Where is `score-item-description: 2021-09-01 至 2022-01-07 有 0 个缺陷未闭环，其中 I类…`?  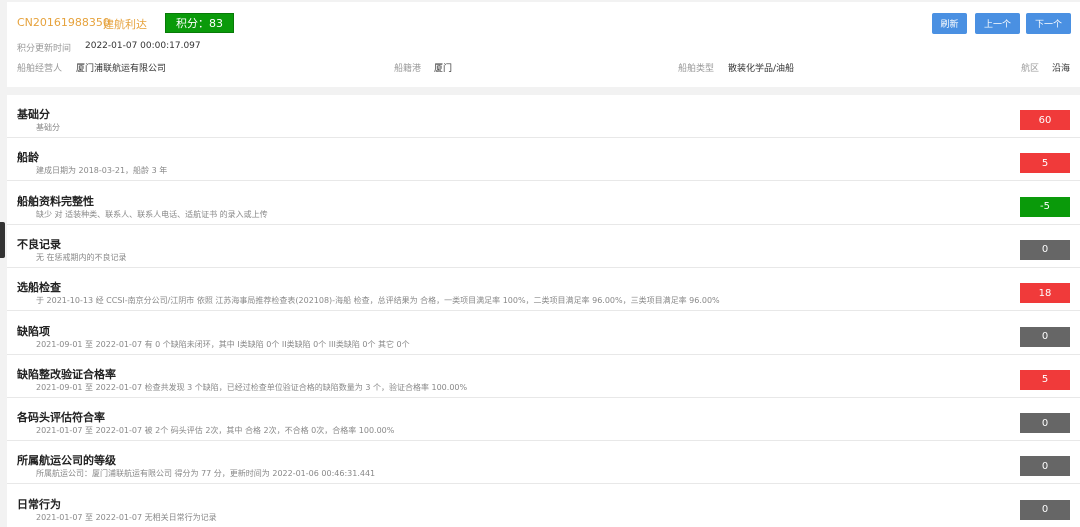 score-item-description: 2021-09-01 至 2022-01-07 有 0 个缺陷未闭环，其中 I类… is located at coordinates (223, 344).